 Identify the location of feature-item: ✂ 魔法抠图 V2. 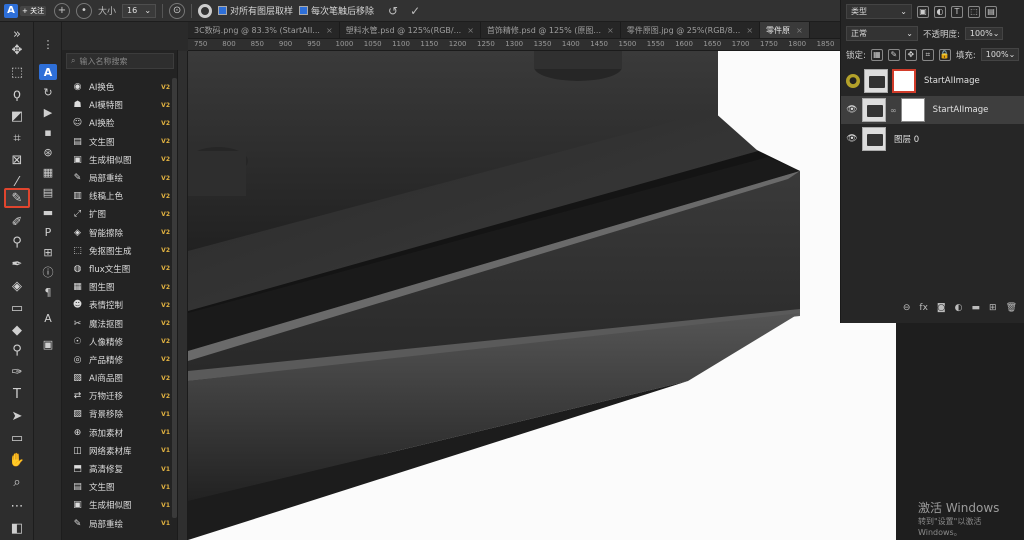
(120, 323).